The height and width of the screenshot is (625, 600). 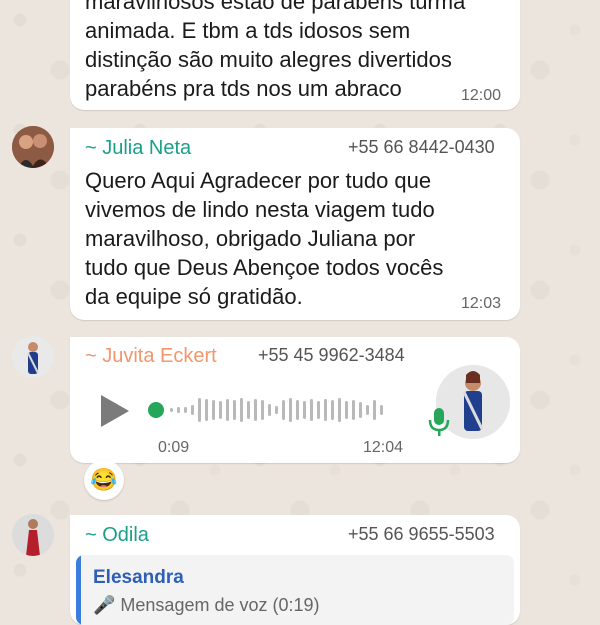 I want to click on message-line: maravilhoso, obrigado Juliana por, so click(x=250, y=238).